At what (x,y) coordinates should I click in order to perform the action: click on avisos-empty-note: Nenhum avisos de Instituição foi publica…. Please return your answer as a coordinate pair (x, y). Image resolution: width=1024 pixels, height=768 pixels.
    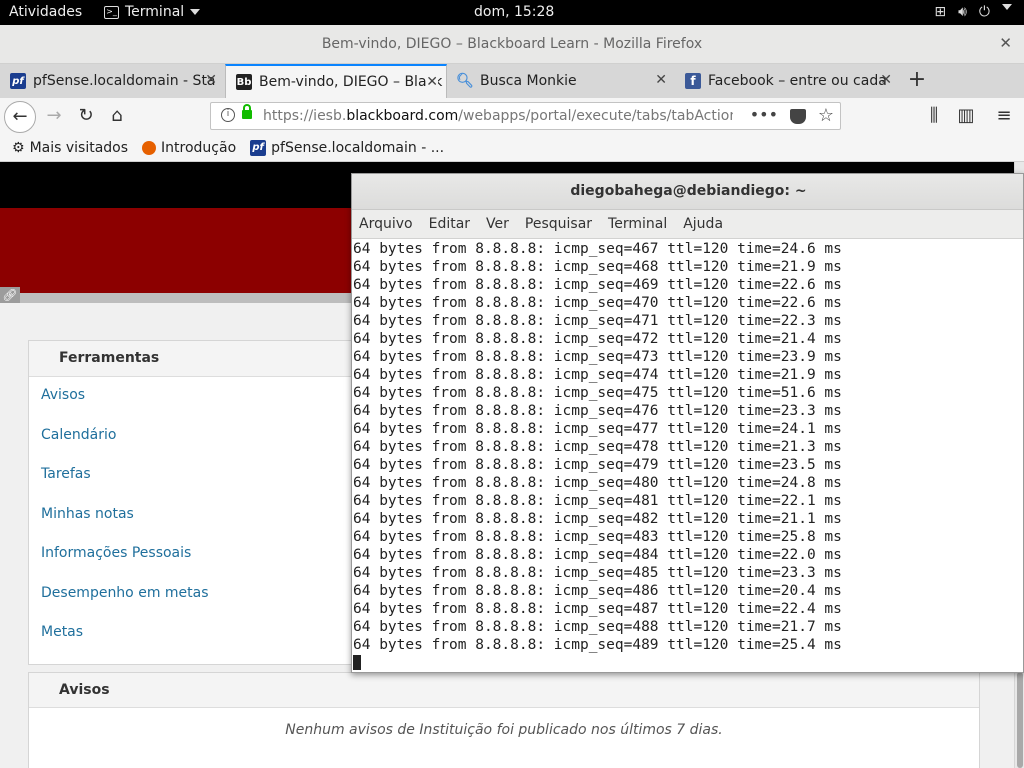
    Looking at the image, I should click on (504, 730).